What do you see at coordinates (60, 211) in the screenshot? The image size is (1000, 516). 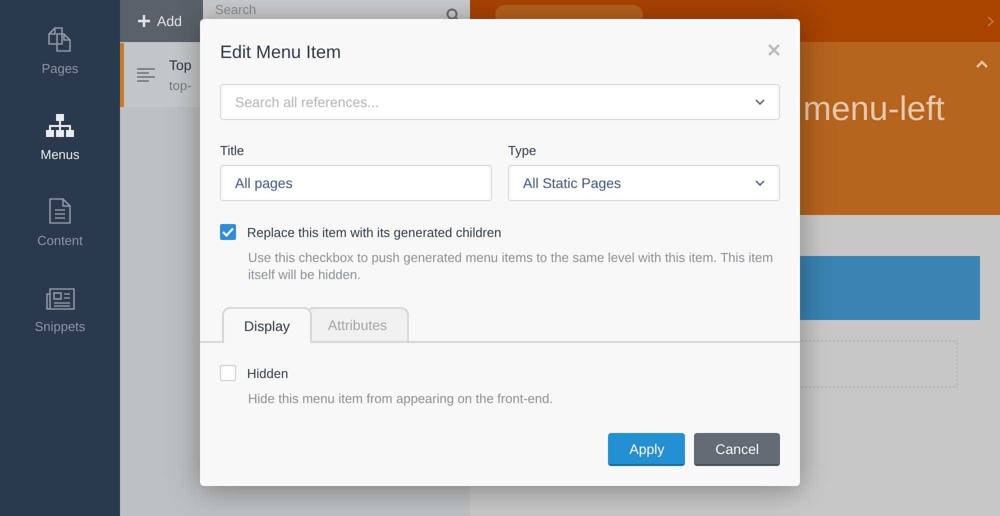 I see `document-icon` at bounding box center [60, 211].